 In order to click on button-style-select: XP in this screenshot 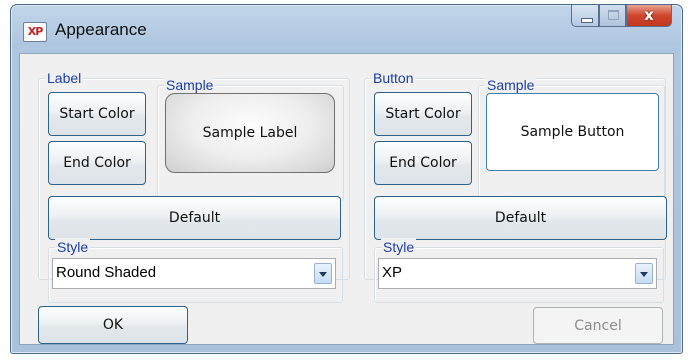, I will do `click(517, 273)`.